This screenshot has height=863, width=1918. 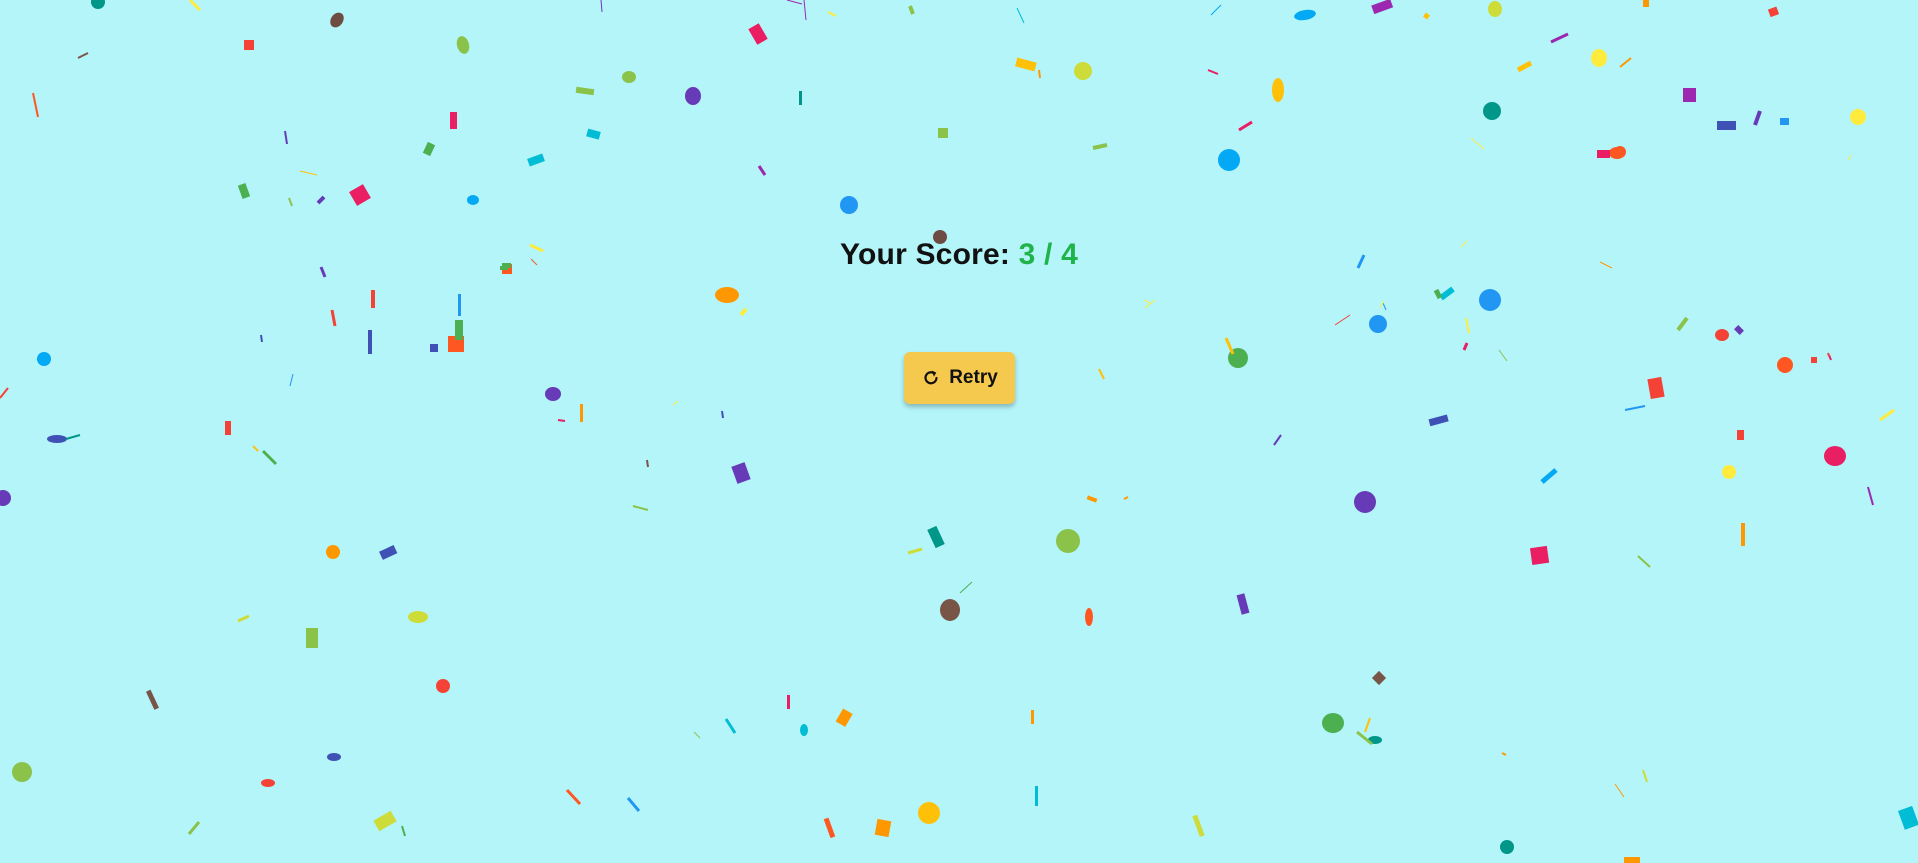 I want to click on score-label: Your Score:, so click(x=925, y=254).